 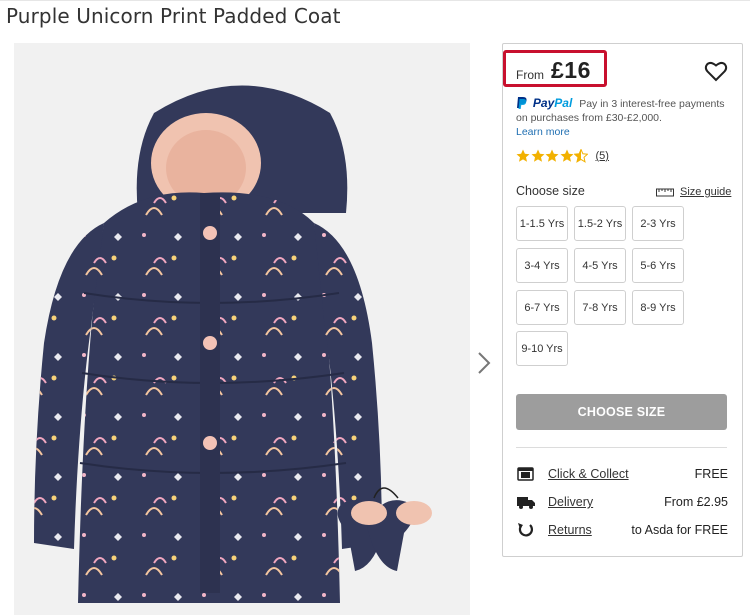 I want to click on store-icon, so click(x=525, y=474).